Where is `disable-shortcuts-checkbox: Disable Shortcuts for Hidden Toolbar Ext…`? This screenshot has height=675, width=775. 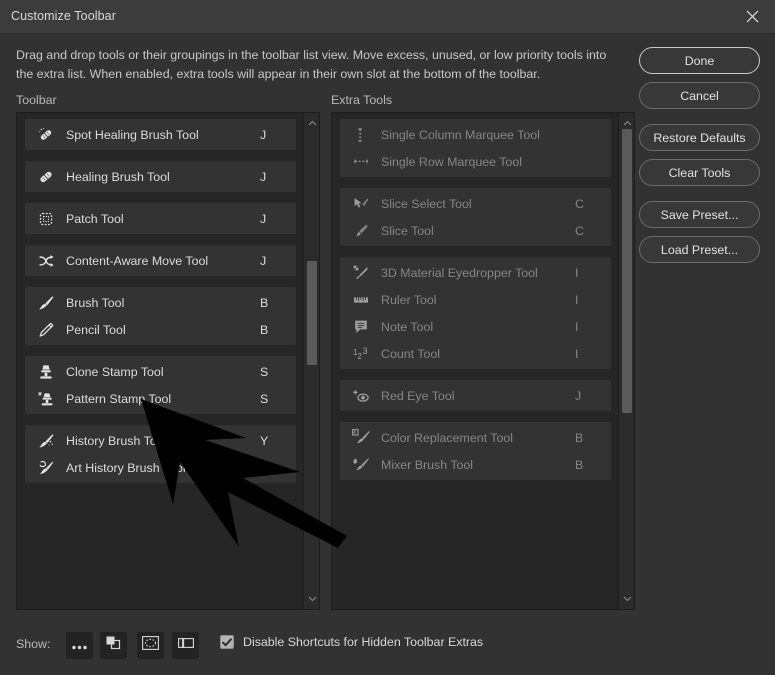
disable-shortcuts-checkbox: Disable Shortcuts for Hidden Toolbar Ext… is located at coordinates (351, 642).